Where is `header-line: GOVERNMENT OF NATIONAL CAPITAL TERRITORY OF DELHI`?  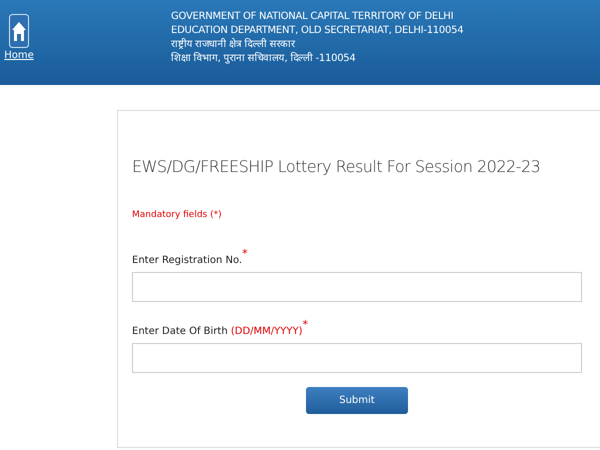
header-line: GOVERNMENT OF NATIONAL CAPITAL TERRITORY OF DELHI is located at coordinates (312, 17).